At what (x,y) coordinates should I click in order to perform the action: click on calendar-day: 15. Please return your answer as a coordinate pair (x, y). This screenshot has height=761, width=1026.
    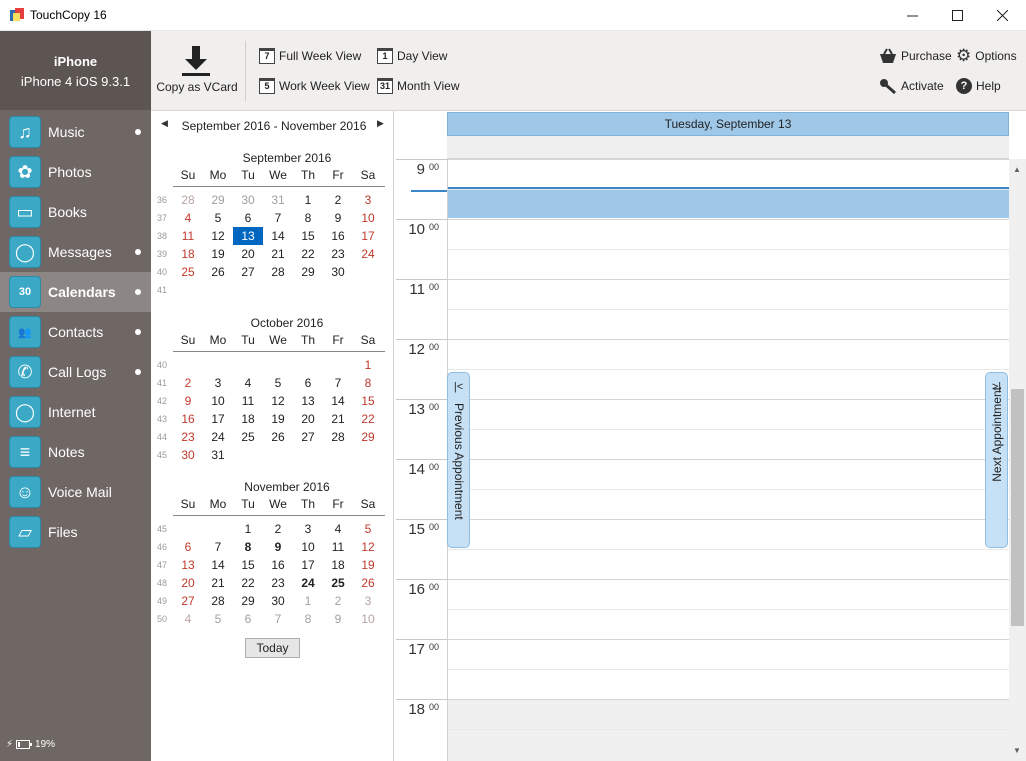
    Looking at the image, I should click on (368, 401).